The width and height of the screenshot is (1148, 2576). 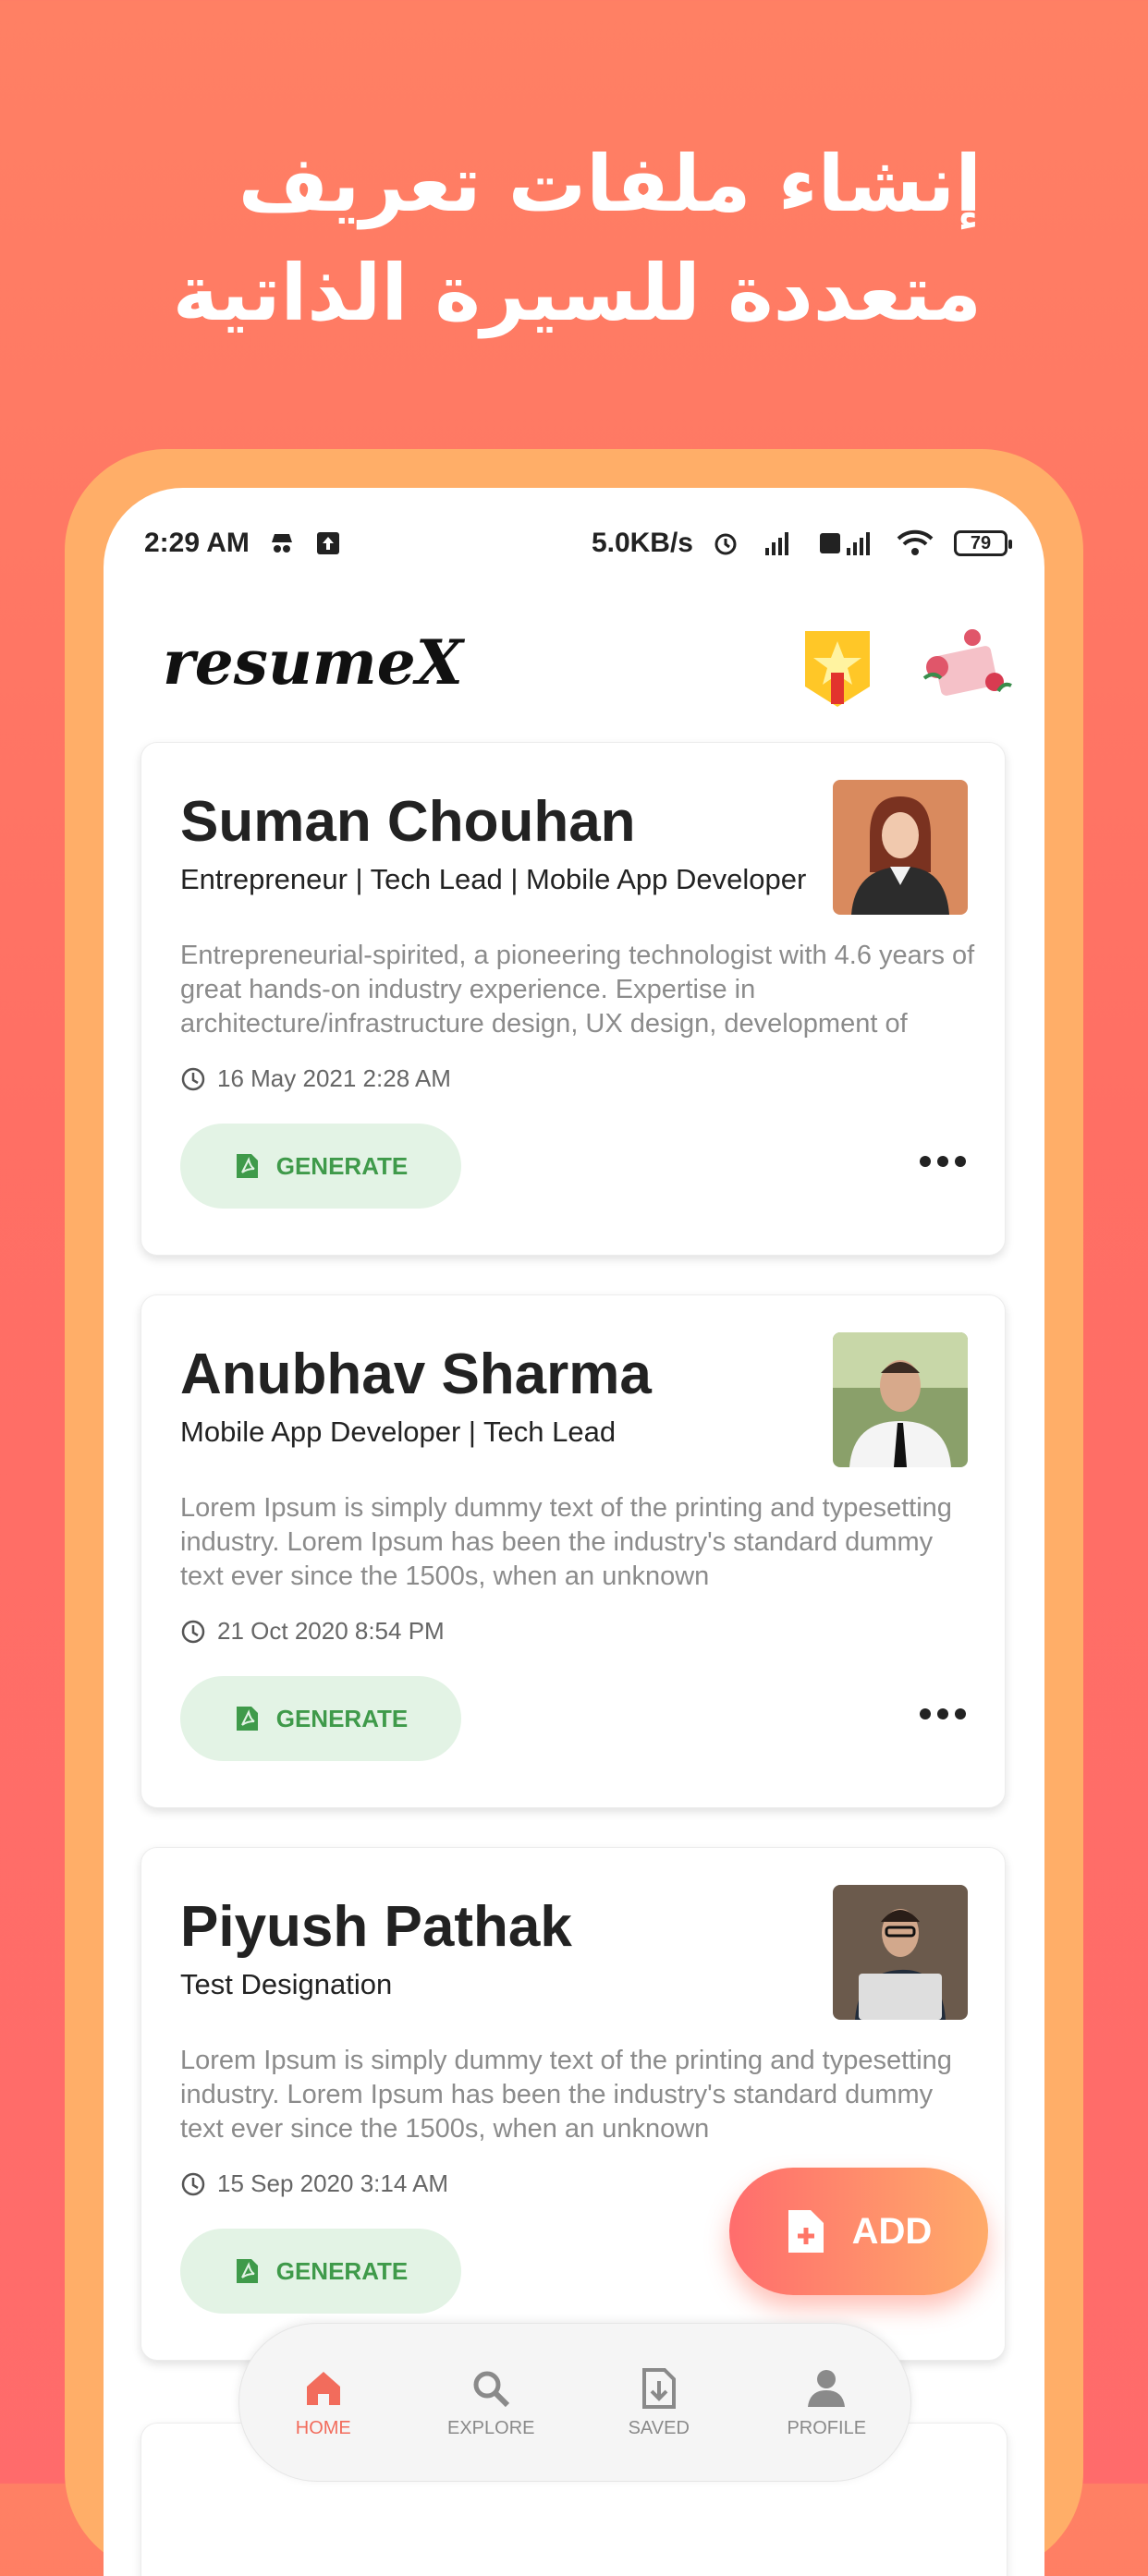 What do you see at coordinates (574, 658) in the screenshot?
I see `app-bar: resumeX` at bounding box center [574, 658].